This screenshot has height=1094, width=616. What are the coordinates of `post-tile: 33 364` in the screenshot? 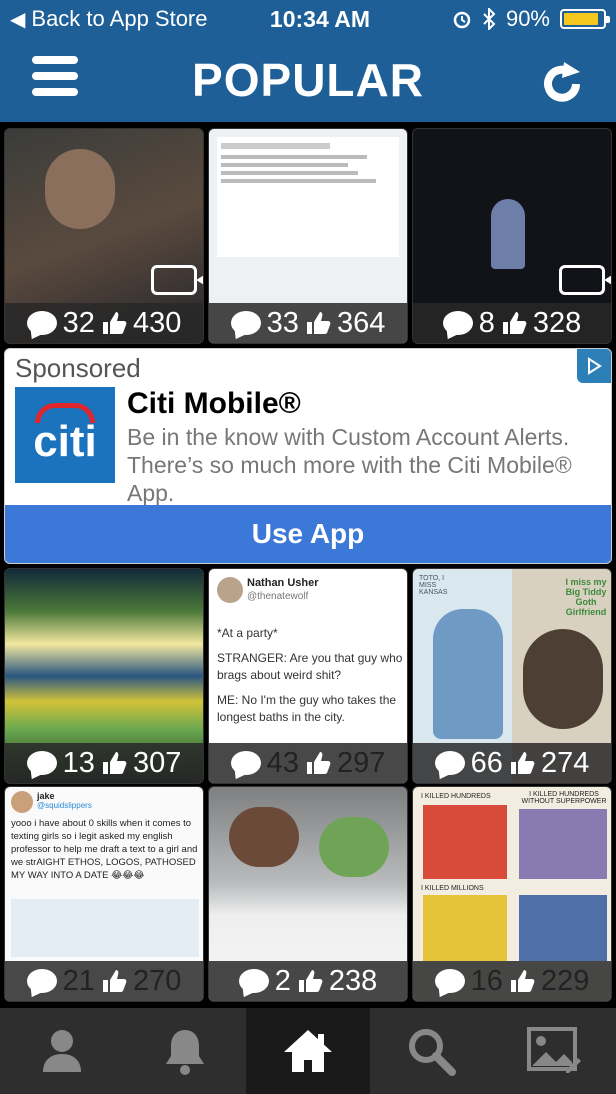 It's located at (308, 236).